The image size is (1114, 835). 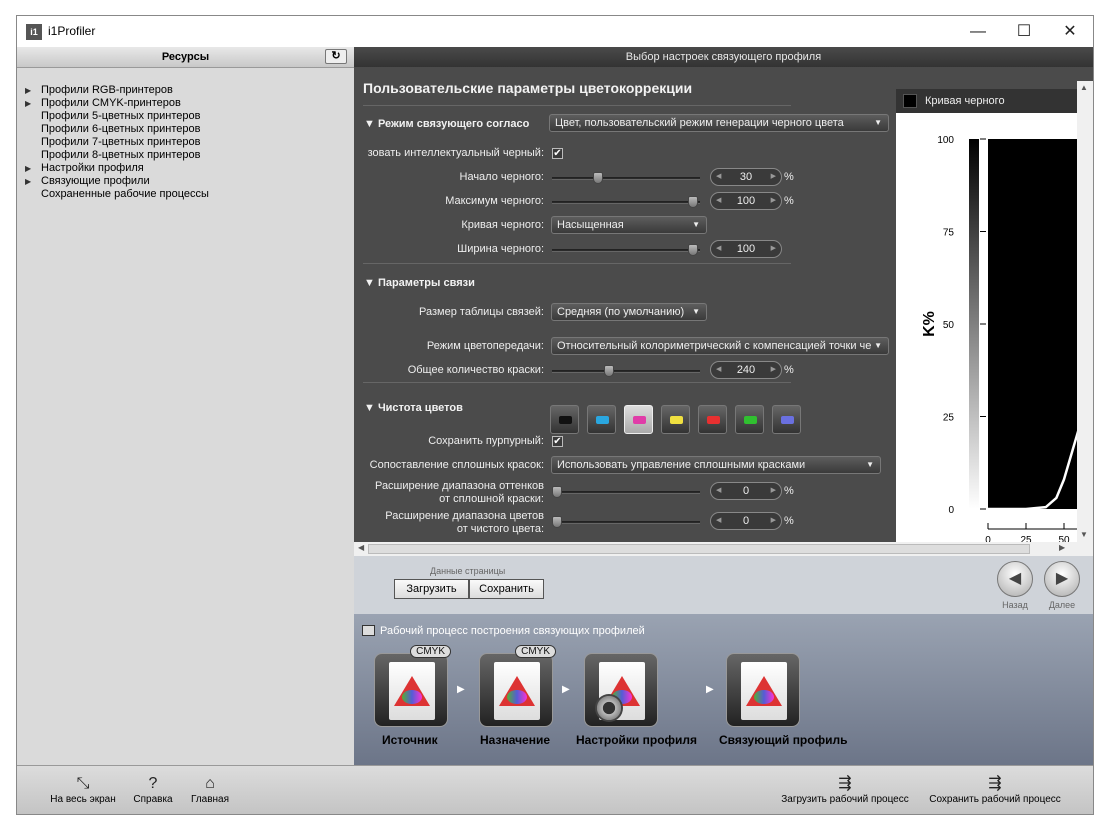 I want to click on black-max-field: ◀ 100 ▶, so click(x=746, y=201).